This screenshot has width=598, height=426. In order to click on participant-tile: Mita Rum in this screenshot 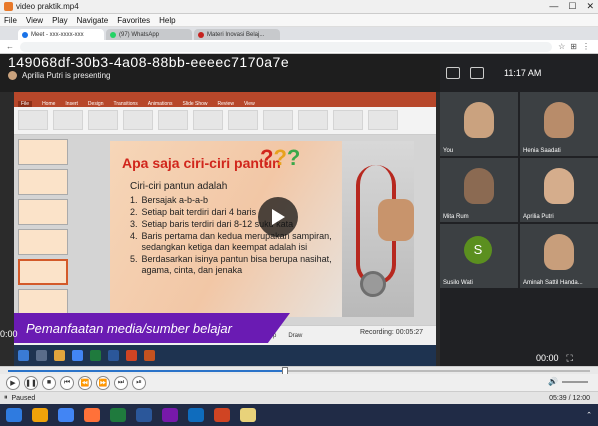, I will do `click(479, 190)`.